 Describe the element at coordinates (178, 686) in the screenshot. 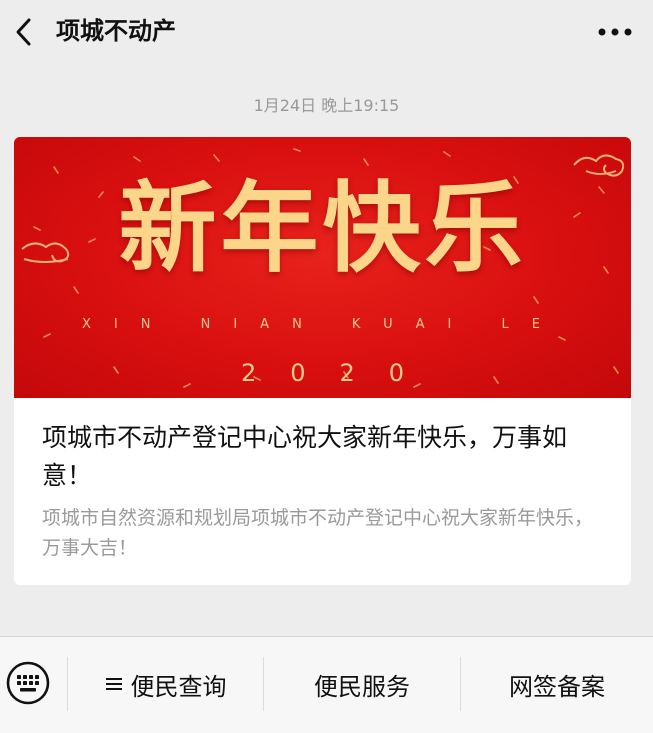

I see `menu-item-label: 便民查询` at that location.